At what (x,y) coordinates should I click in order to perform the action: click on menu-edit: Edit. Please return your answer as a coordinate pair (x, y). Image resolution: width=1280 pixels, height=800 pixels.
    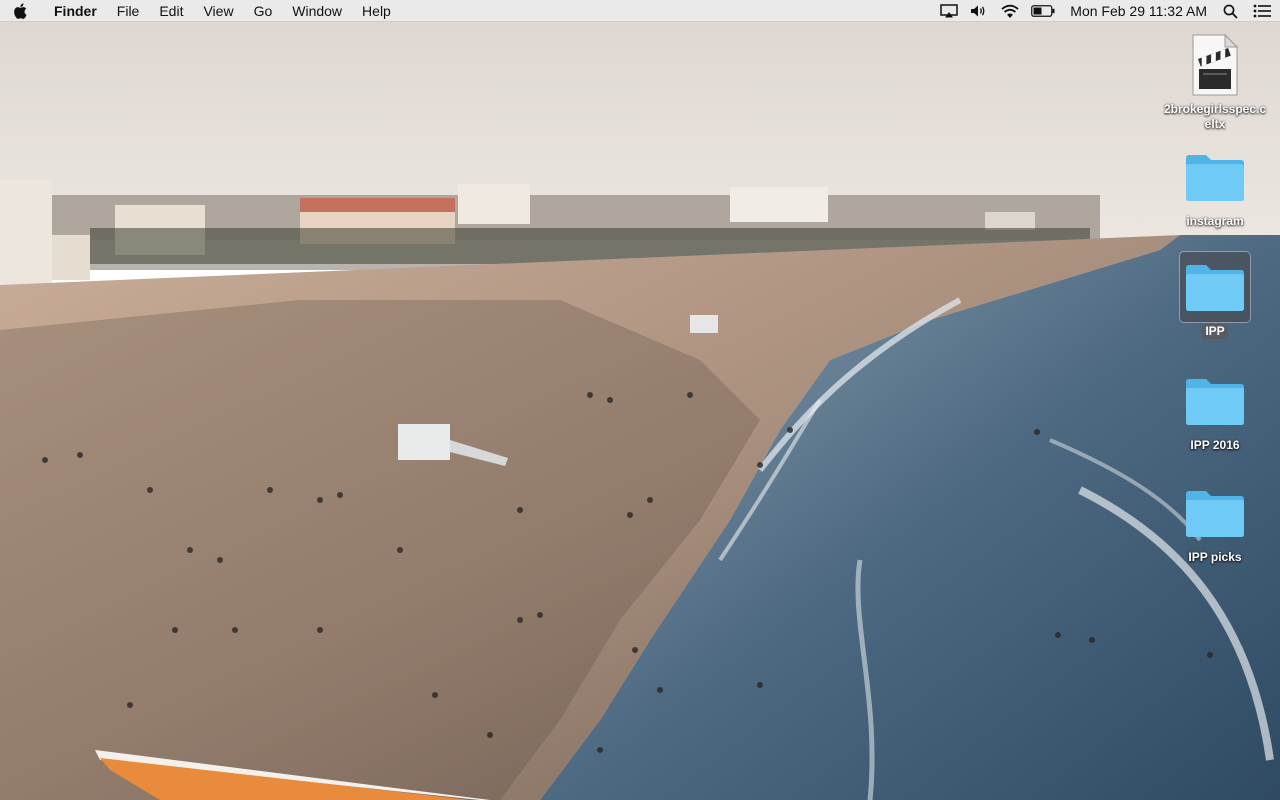
    Looking at the image, I should click on (171, 11).